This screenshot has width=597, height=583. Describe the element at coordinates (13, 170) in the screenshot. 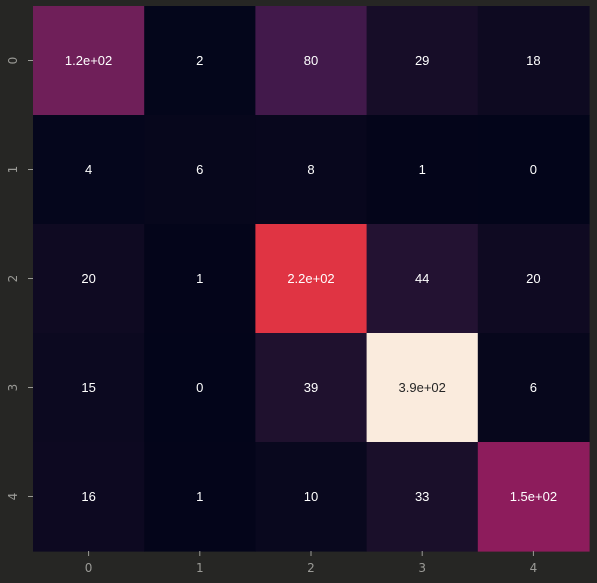

I see `y-tick-label-1: 1` at that location.